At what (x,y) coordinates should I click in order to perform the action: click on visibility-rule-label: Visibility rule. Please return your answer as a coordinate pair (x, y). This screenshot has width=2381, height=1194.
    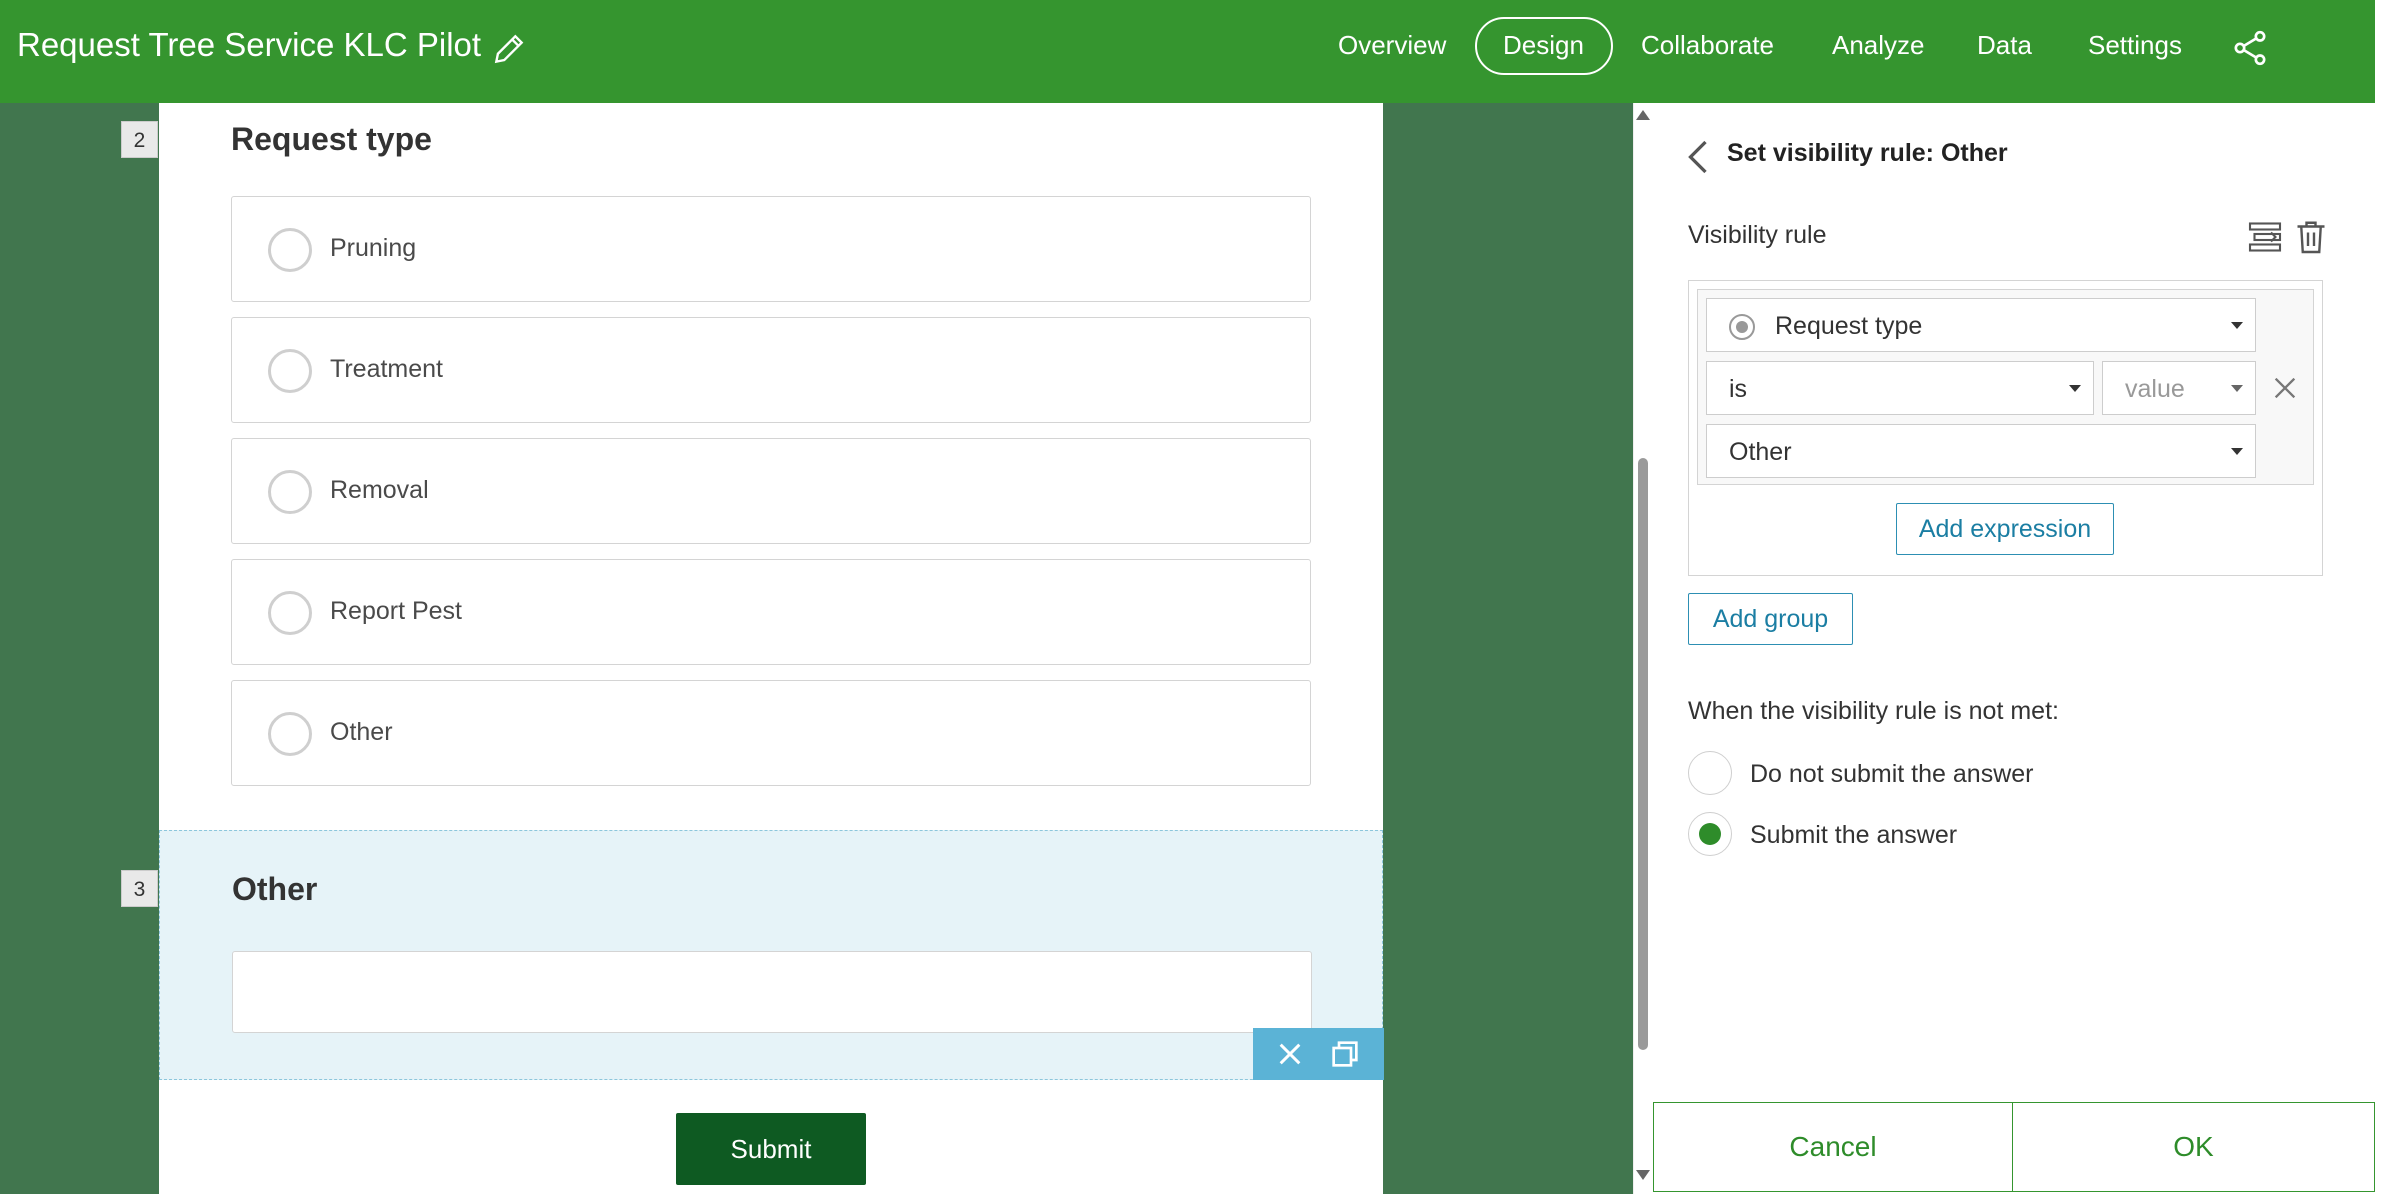
    Looking at the image, I should click on (1757, 235).